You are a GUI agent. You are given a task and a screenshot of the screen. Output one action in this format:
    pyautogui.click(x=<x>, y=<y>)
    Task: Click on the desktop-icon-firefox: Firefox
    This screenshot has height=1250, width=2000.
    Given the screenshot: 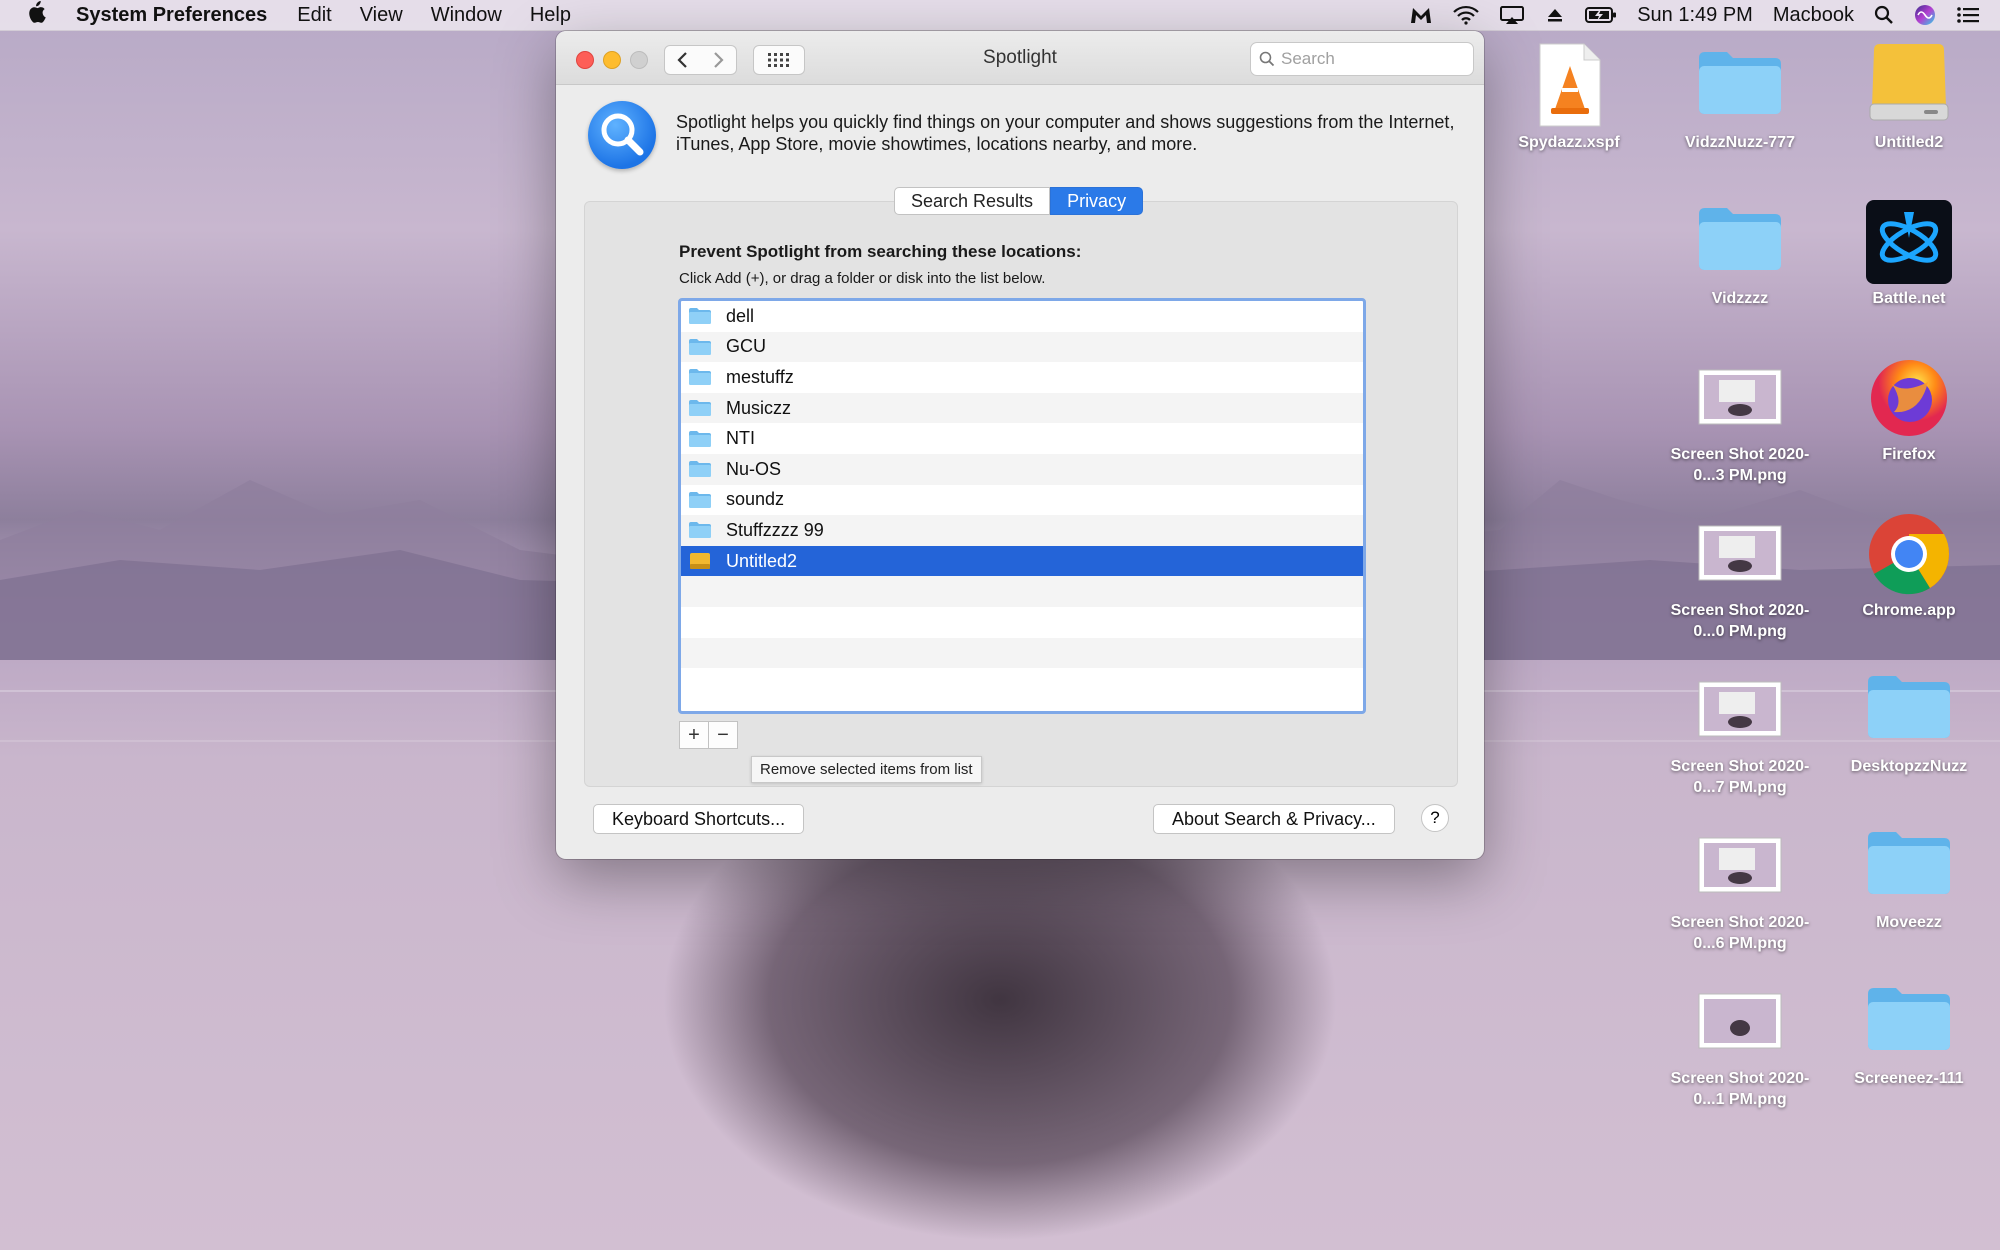 What is the action you would take?
    pyautogui.click(x=1909, y=409)
    